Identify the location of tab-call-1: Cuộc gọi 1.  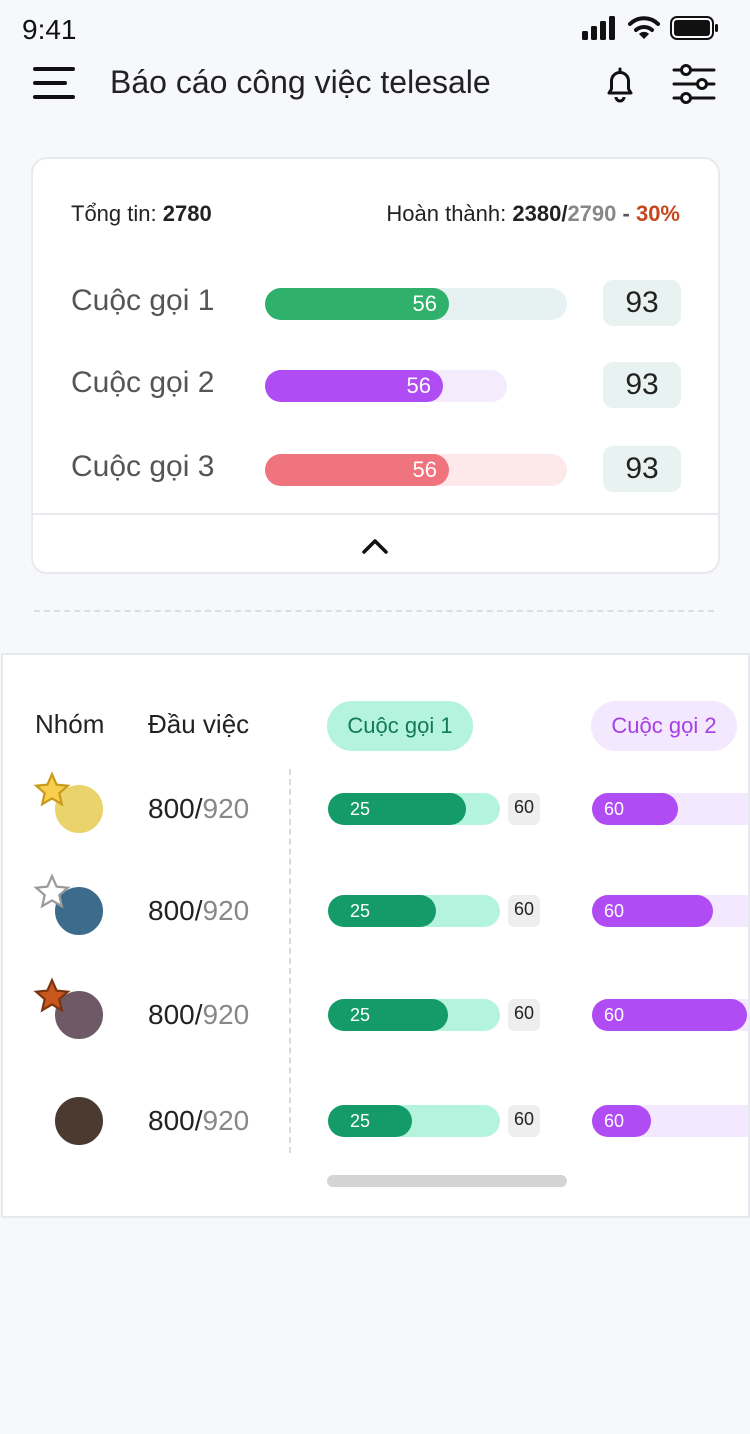
(400, 726).